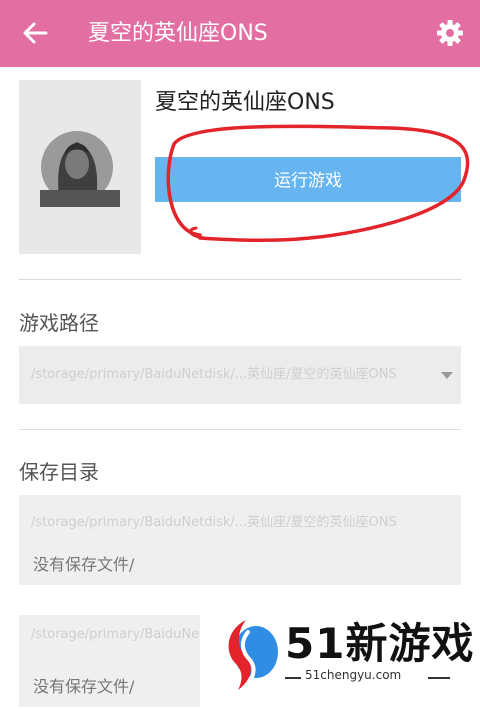  Describe the element at coordinates (35, 33) in the screenshot. I see `arrow-left-icon` at that location.